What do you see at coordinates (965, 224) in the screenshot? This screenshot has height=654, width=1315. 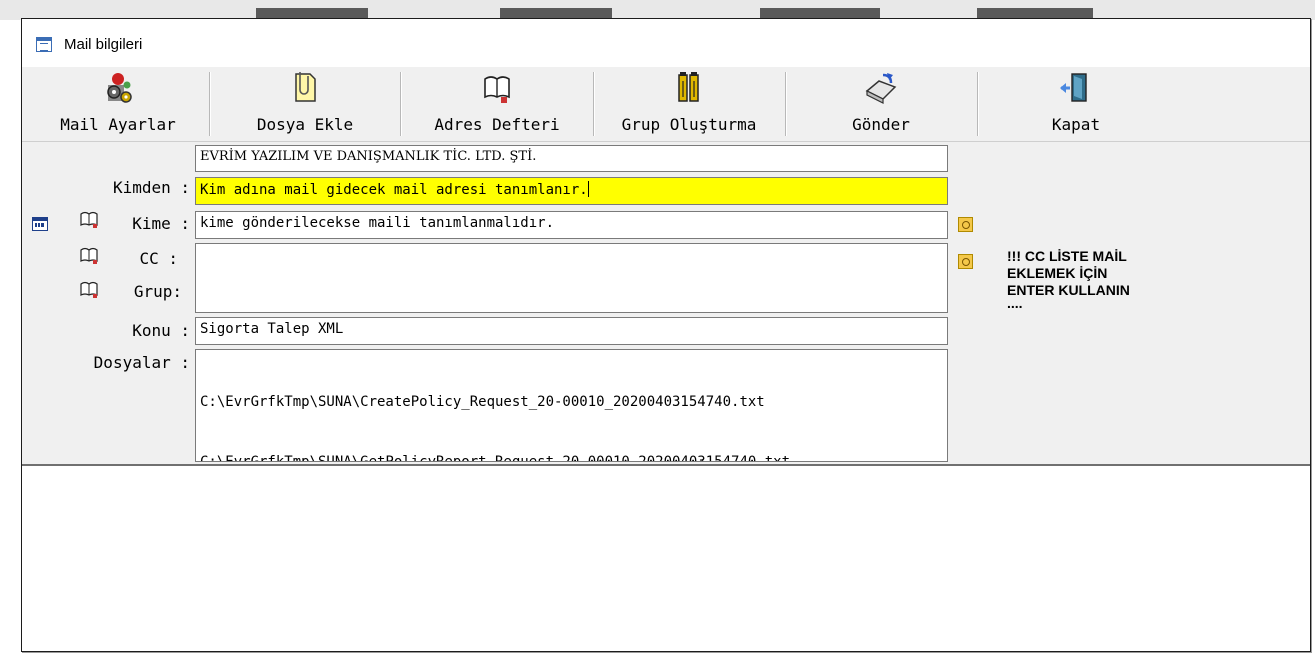 I see `to-lookup-button` at bounding box center [965, 224].